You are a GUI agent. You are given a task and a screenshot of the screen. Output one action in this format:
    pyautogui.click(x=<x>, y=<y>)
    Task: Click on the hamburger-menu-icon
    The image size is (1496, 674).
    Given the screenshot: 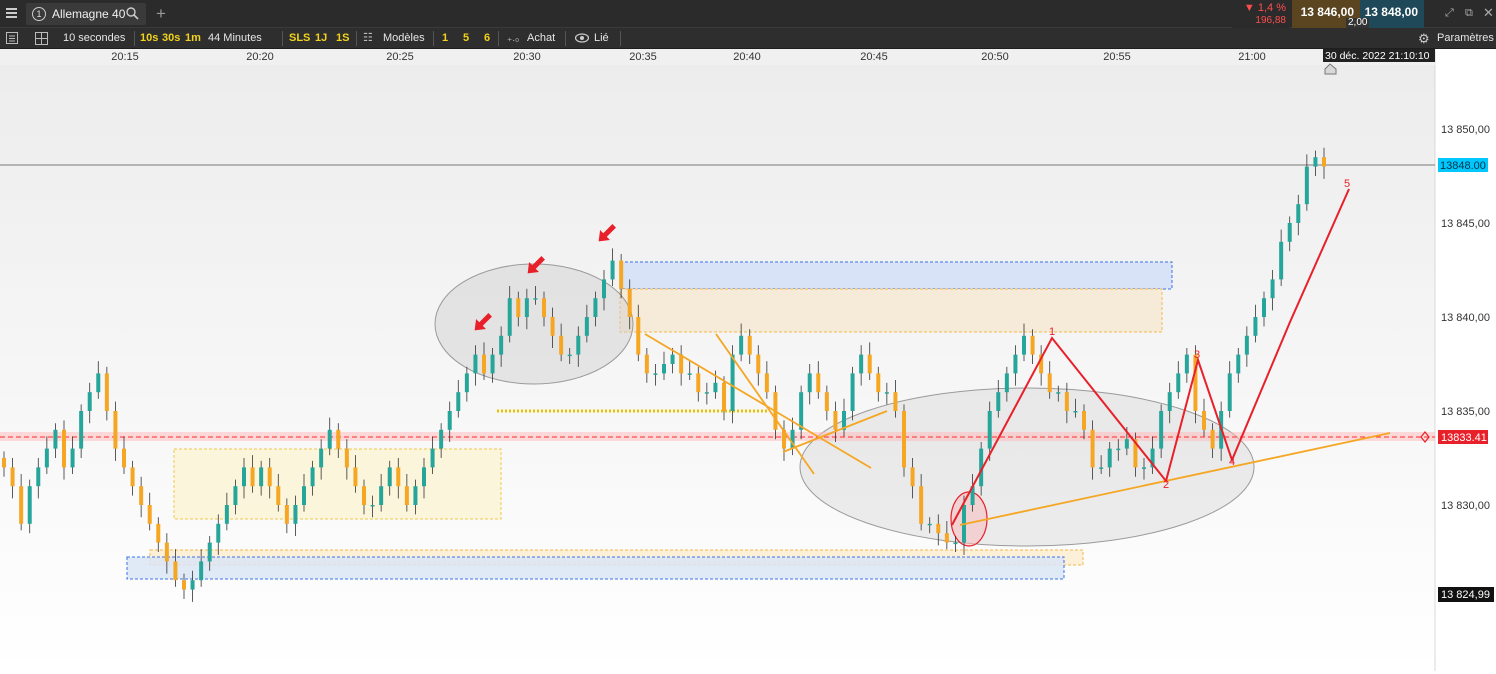 What is the action you would take?
    pyautogui.click(x=11, y=13)
    